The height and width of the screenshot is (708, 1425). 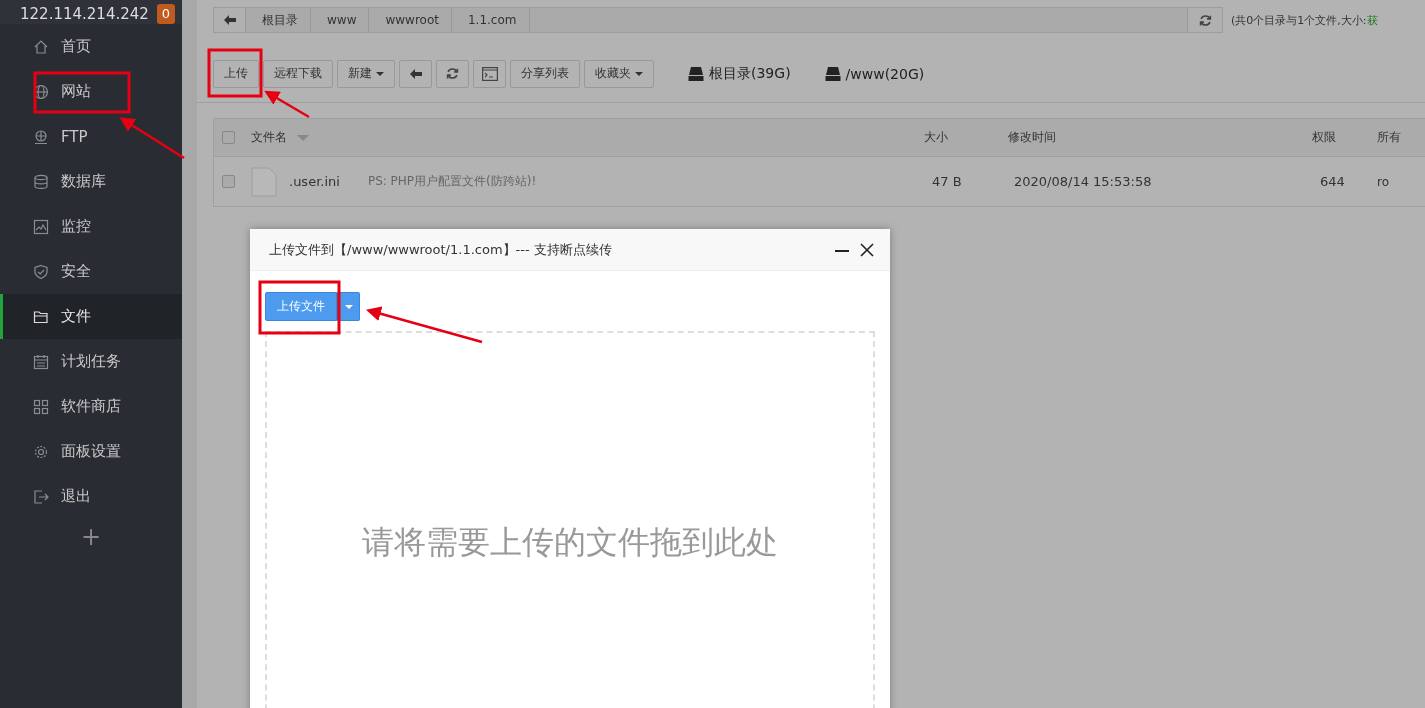 What do you see at coordinates (366, 73) in the screenshot?
I see `dropdown-button: 新建` at bounding box center [366, 73].